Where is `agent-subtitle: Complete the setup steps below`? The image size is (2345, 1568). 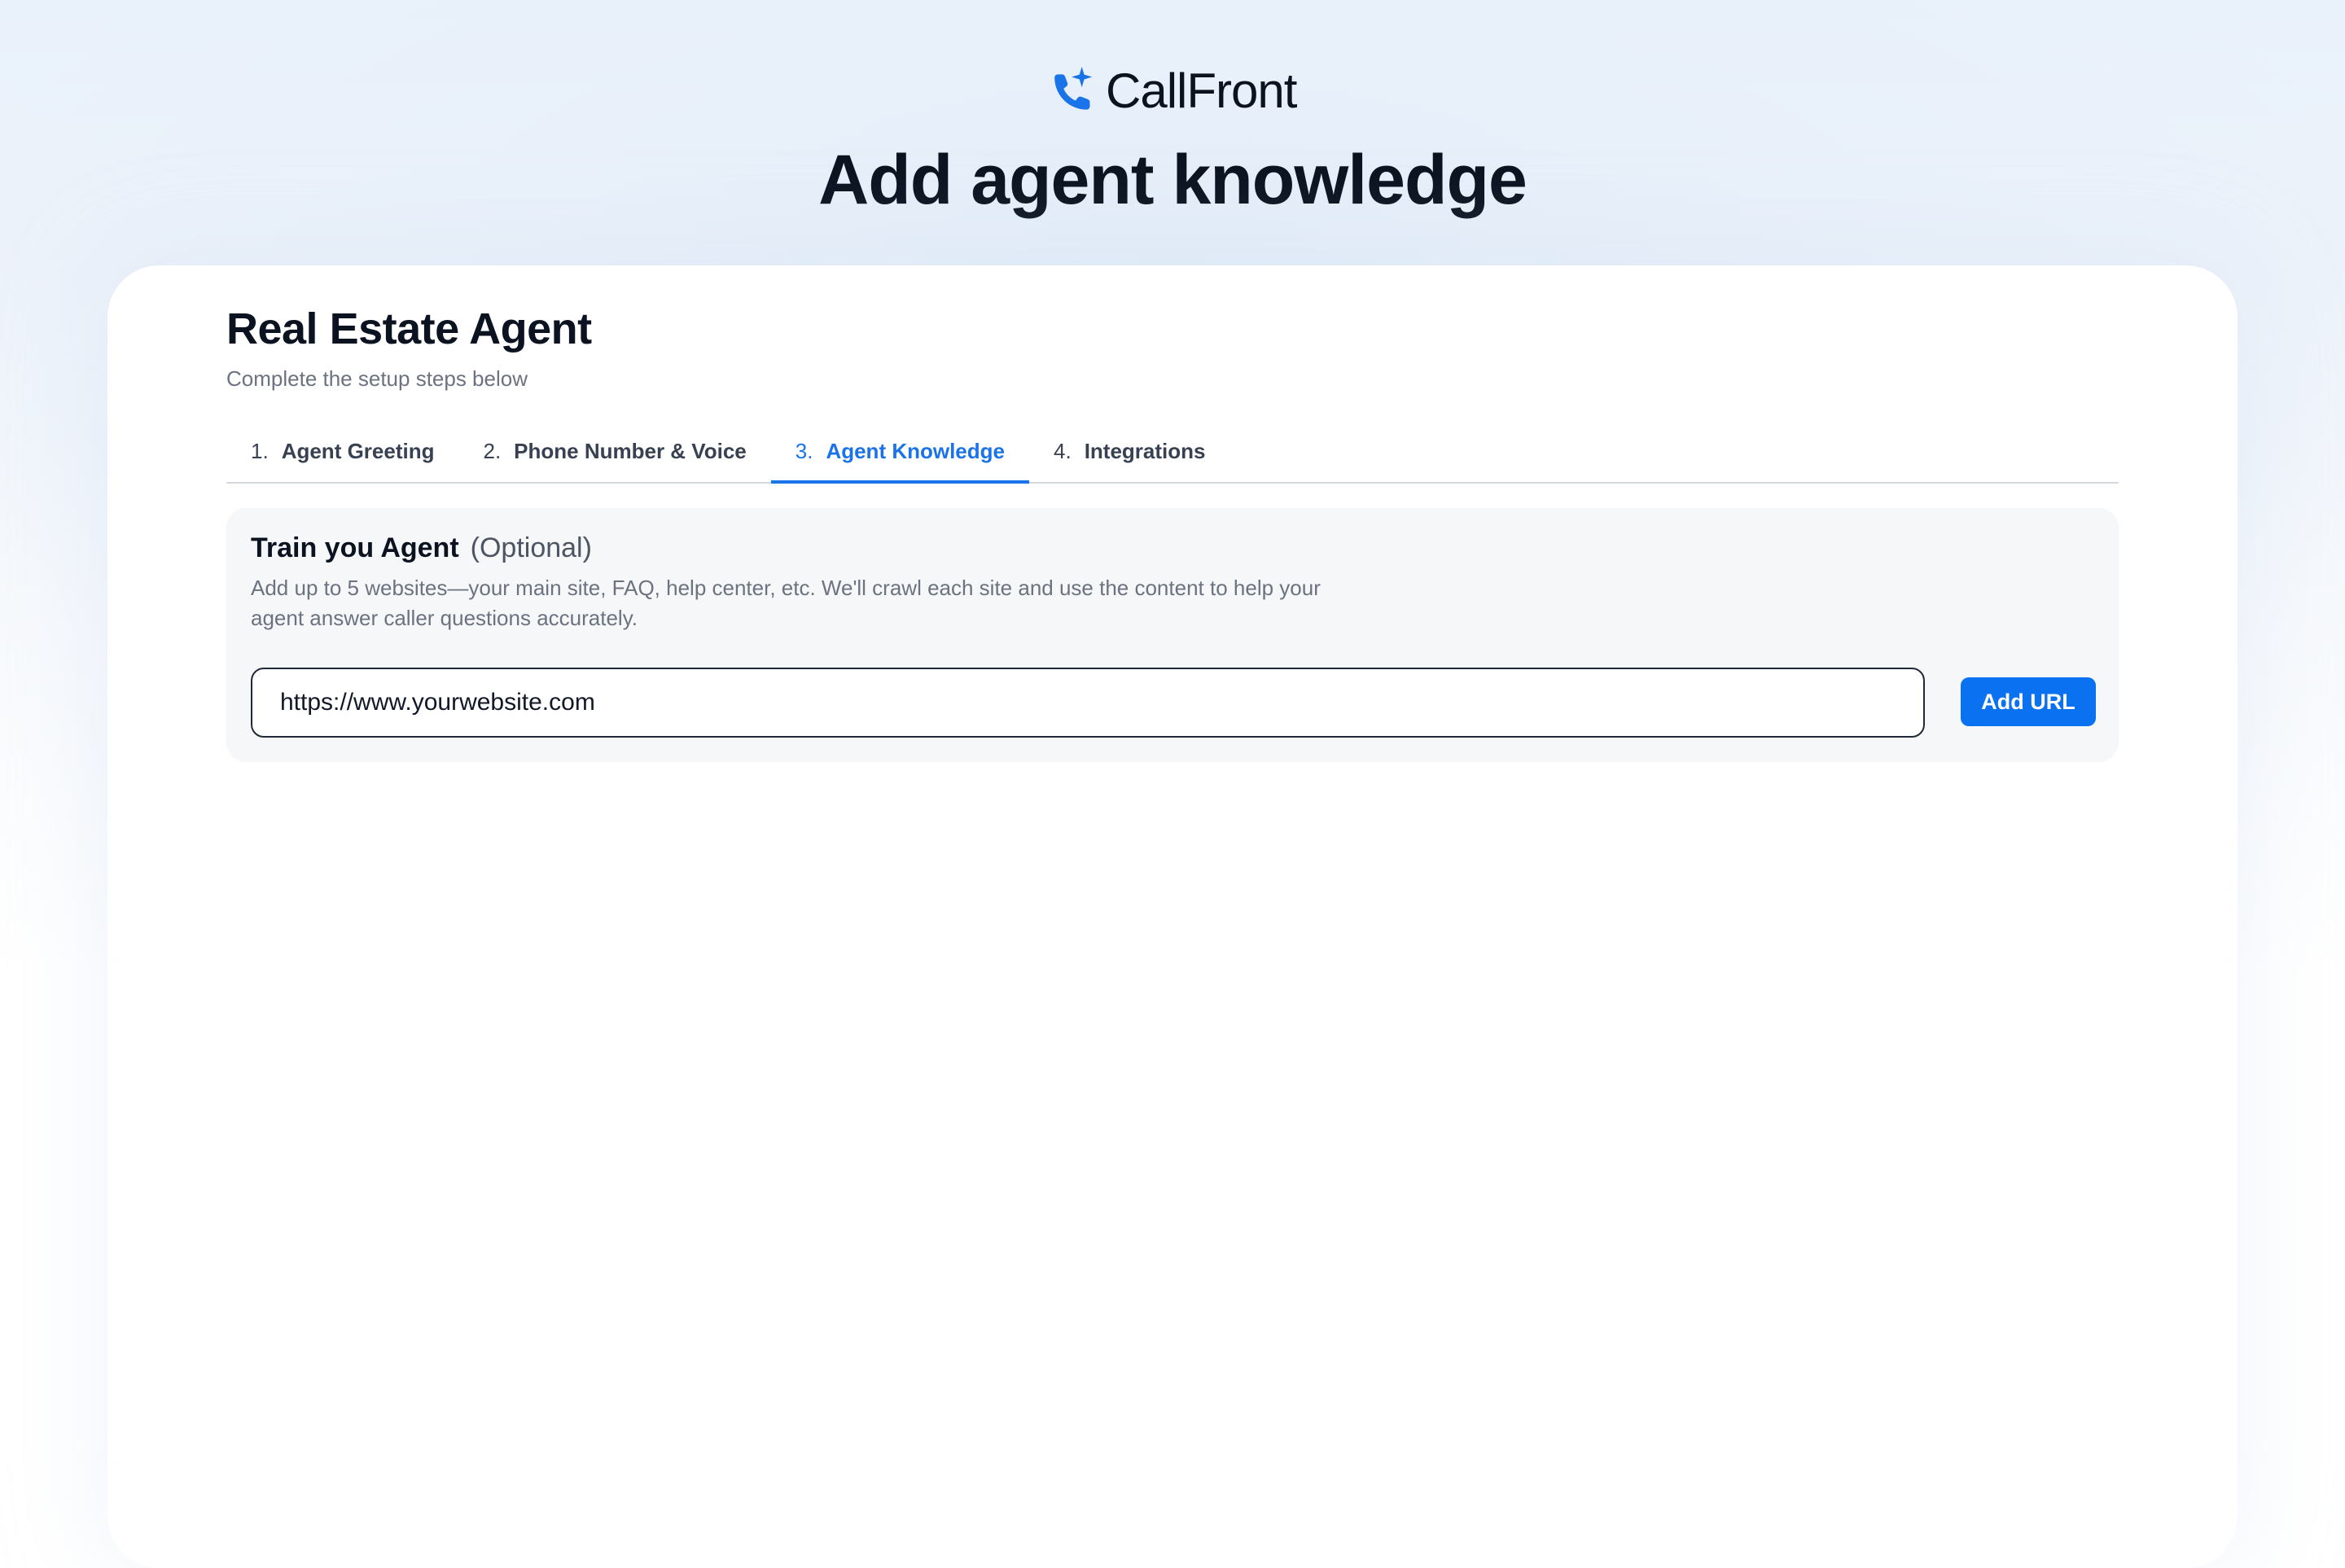
agent-subtitle: Complete the setup steps below is located at coordinates (377, 379).